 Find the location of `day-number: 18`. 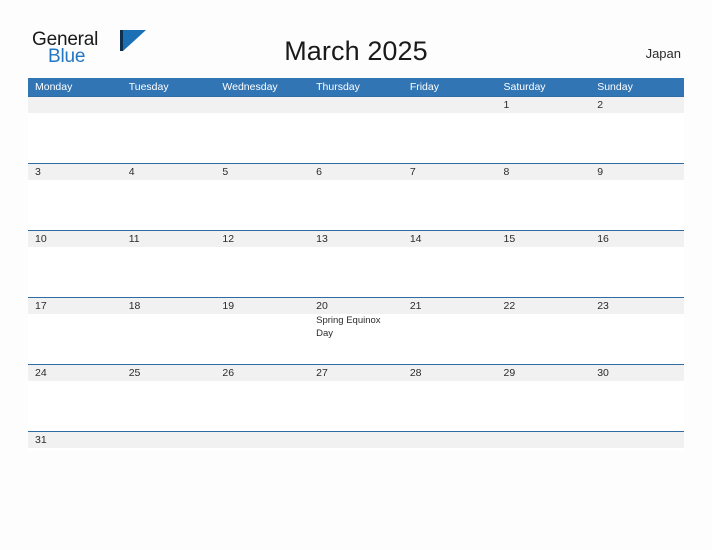

day-number: 18 is located at coordinates (134, 306).